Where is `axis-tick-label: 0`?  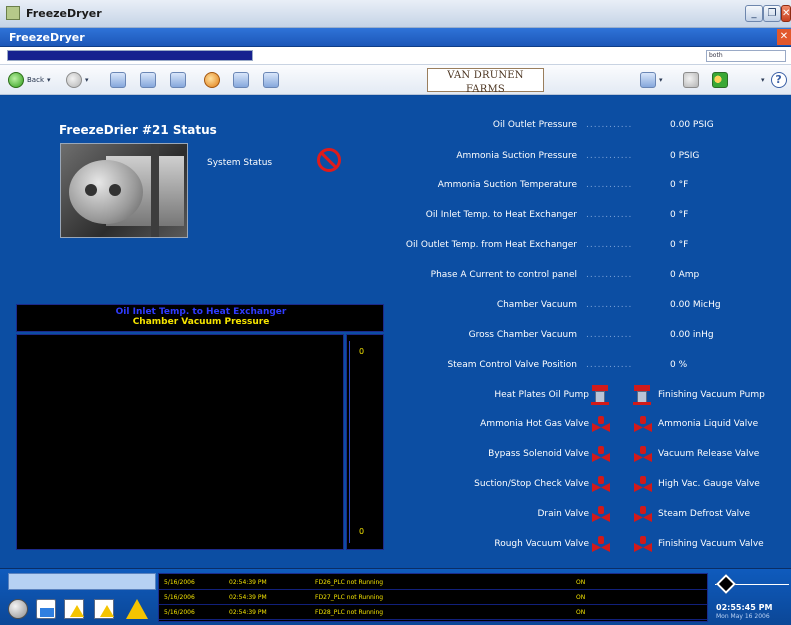
axis-tick-label: 0 is located at coordinates (362, 531).